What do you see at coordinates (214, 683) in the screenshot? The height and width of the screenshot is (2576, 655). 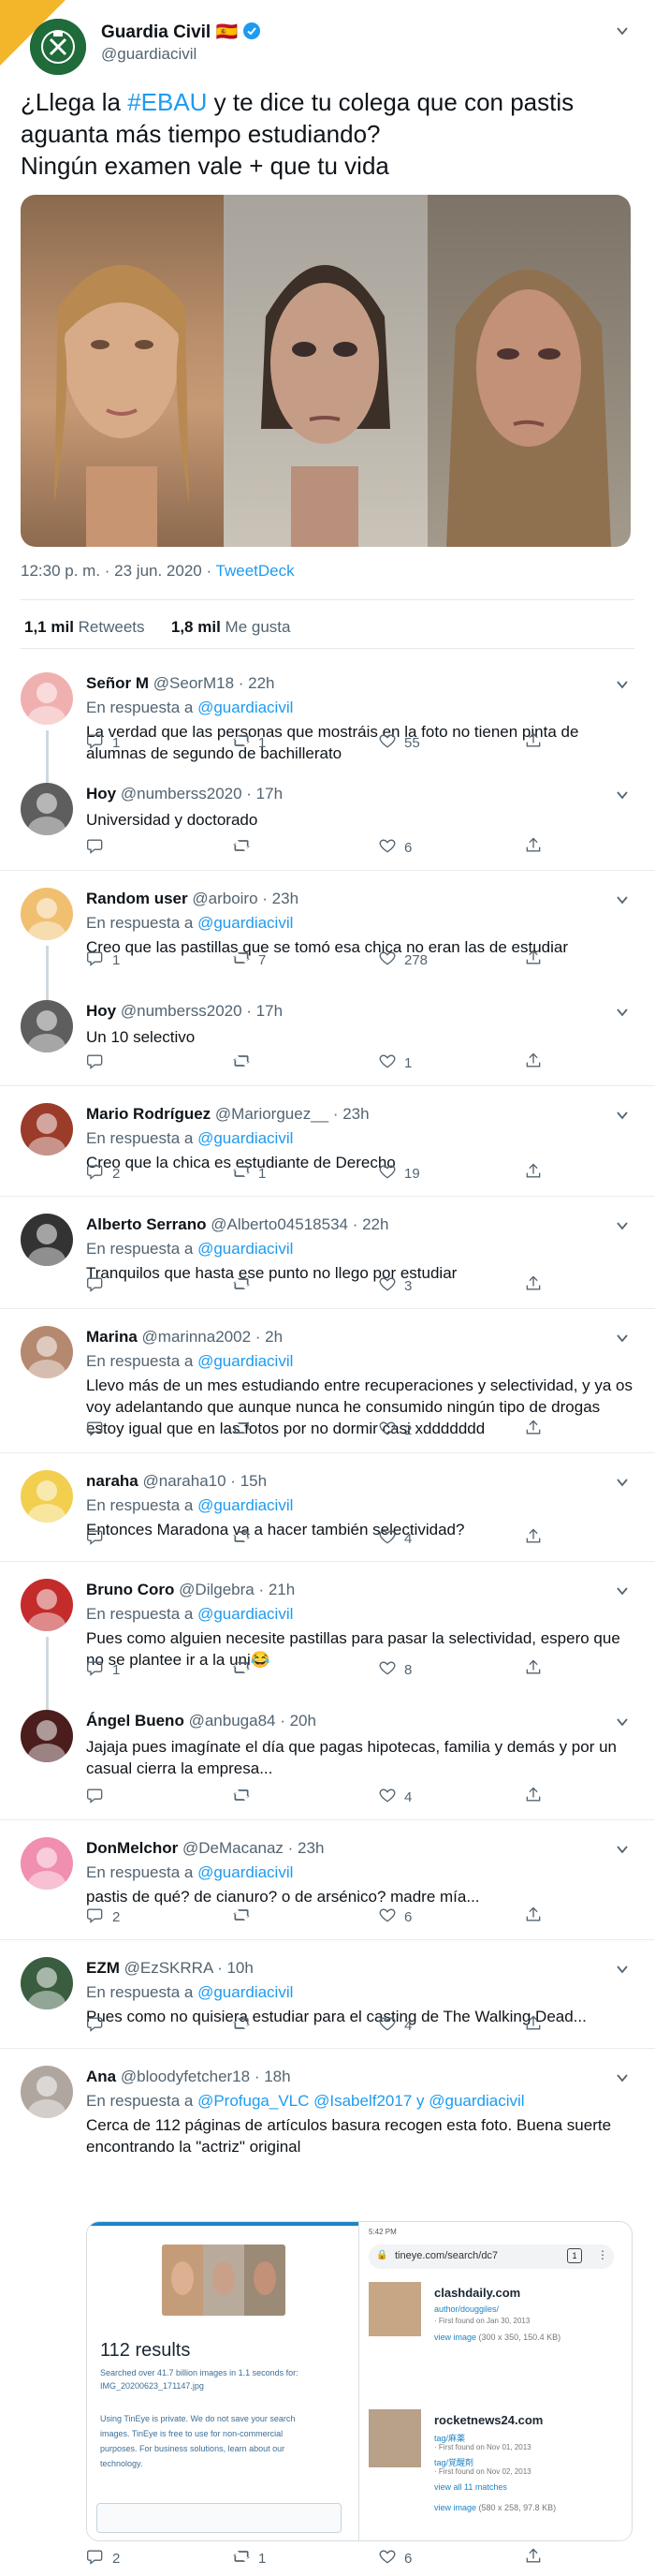 I see `reply-author-handle: @SeorM18 · 22h` at bounding box center [214, 683].